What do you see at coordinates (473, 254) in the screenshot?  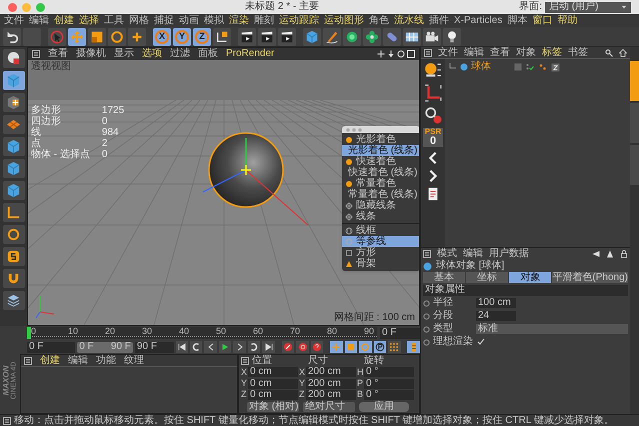 I see `attribute-menu-item: 编辑` at bounding box center [473, 254].